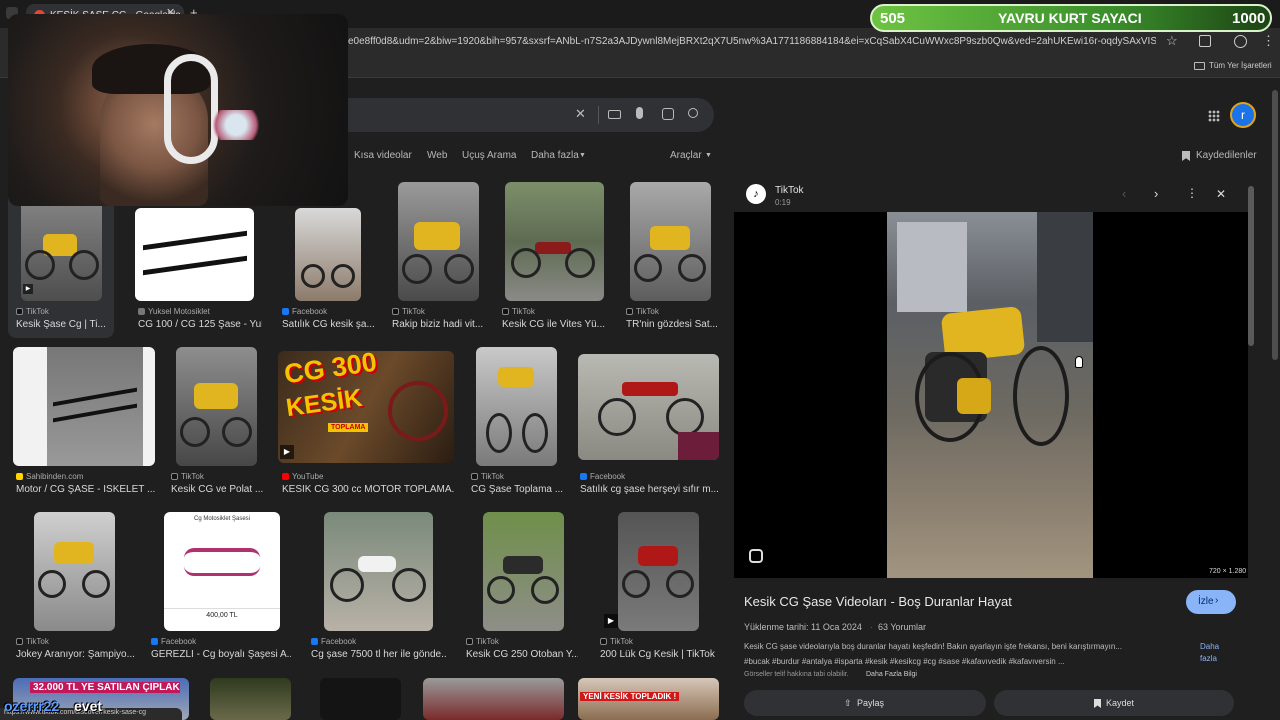  What do you see at coordinates (437, 155) in the screenshot?
I see `nav-web: Web` at bounding box center [437, 155].